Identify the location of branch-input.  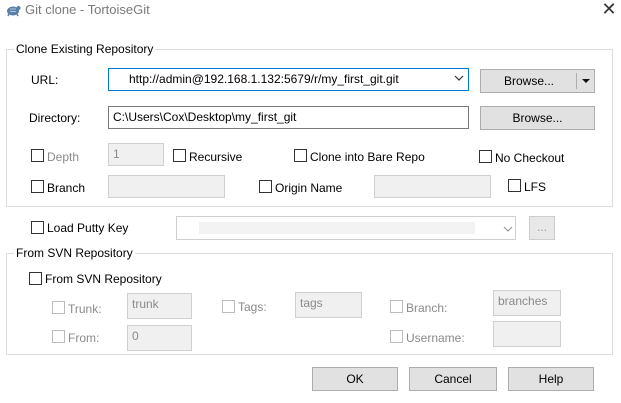
(166, 186).